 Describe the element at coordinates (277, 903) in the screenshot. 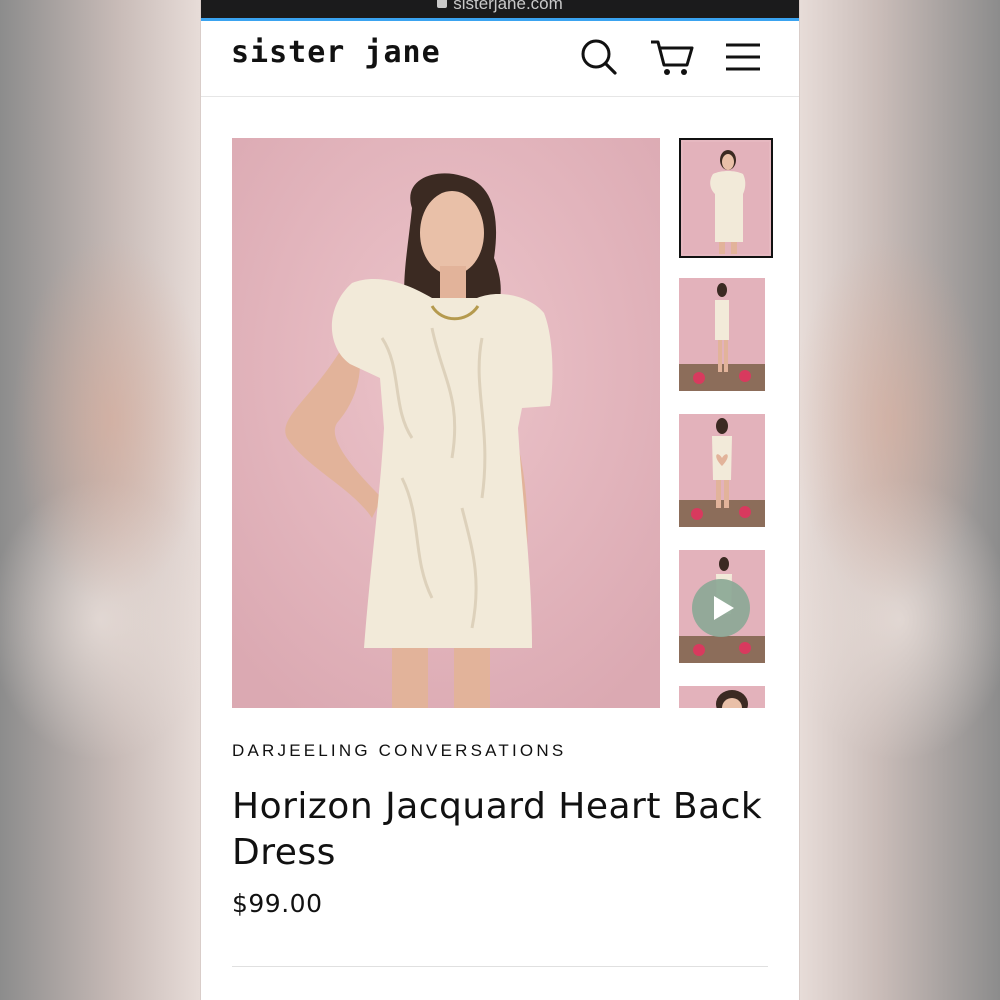

I see `product-price: $99.00` at that location.